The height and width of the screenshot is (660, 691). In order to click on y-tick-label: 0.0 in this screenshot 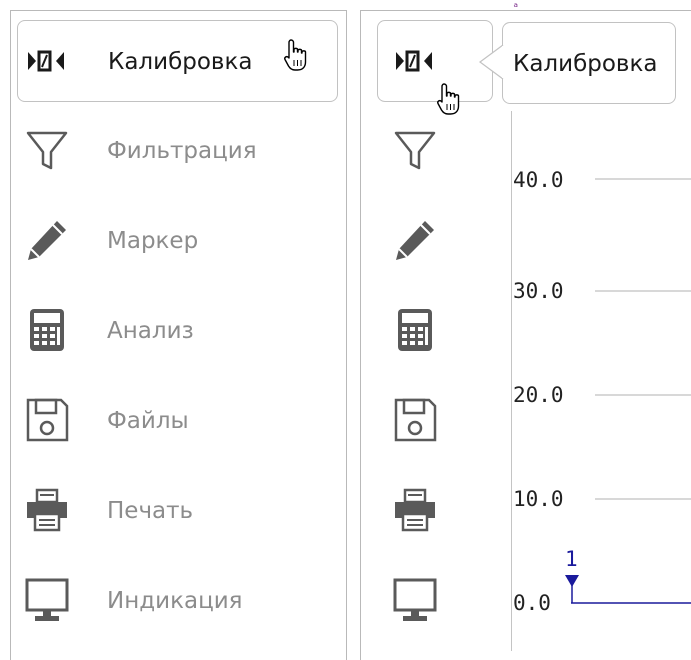, I will do `click(532, 603)`.